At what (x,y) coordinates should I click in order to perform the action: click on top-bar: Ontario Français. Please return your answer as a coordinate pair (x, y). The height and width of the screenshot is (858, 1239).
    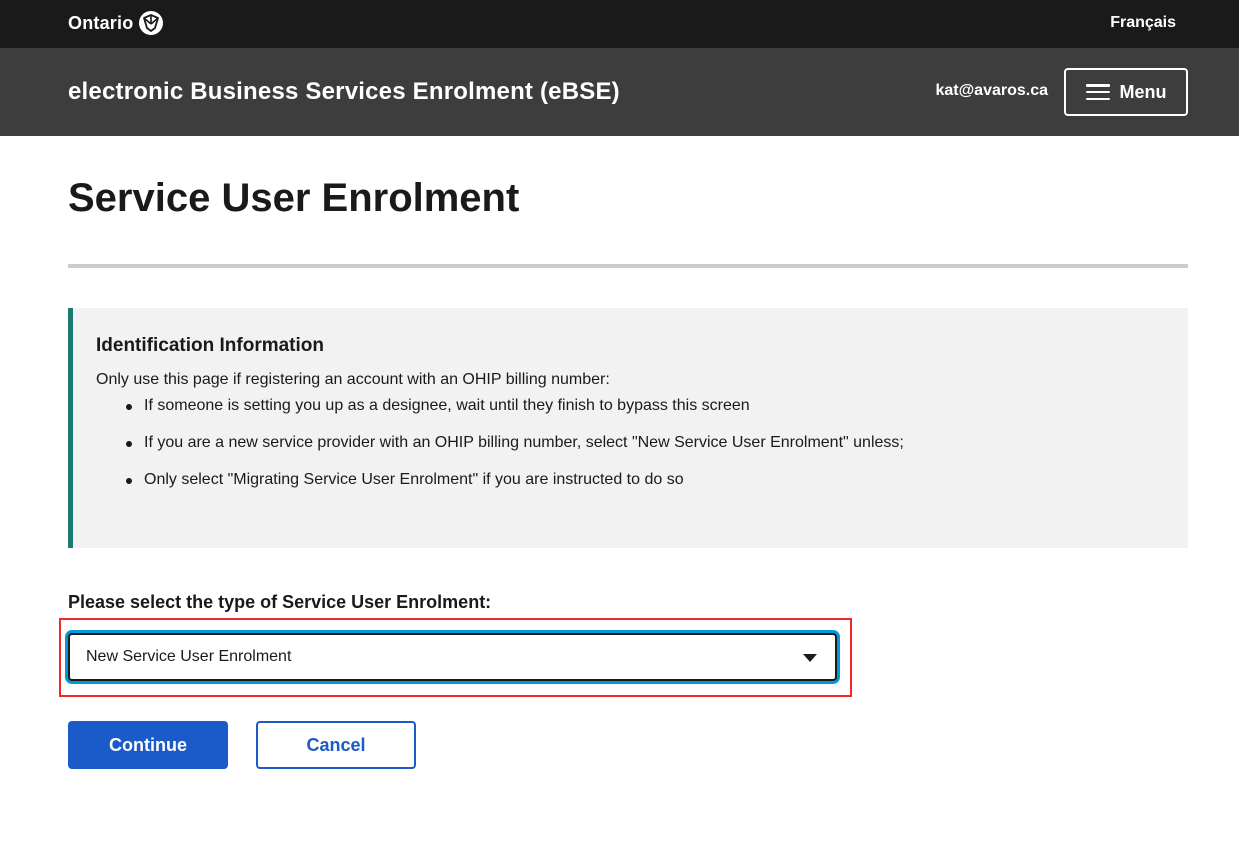
    Looking at the image, I should click on (619, 24).